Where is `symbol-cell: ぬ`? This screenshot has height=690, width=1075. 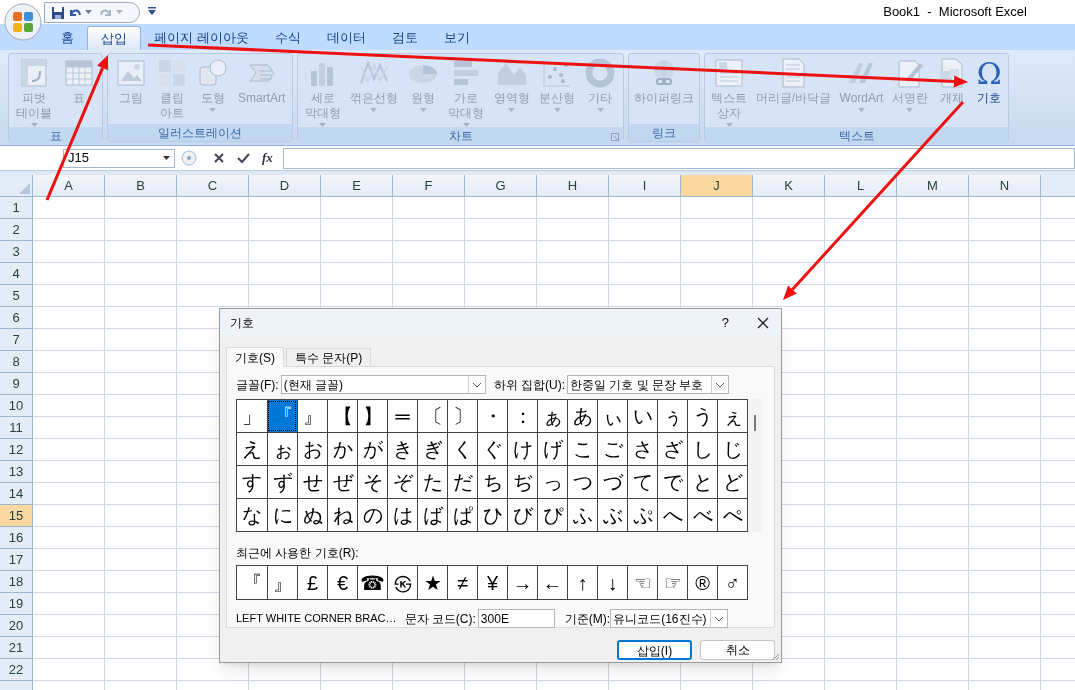 symbol-cell: ぬ is located at coordinates (312, 515).